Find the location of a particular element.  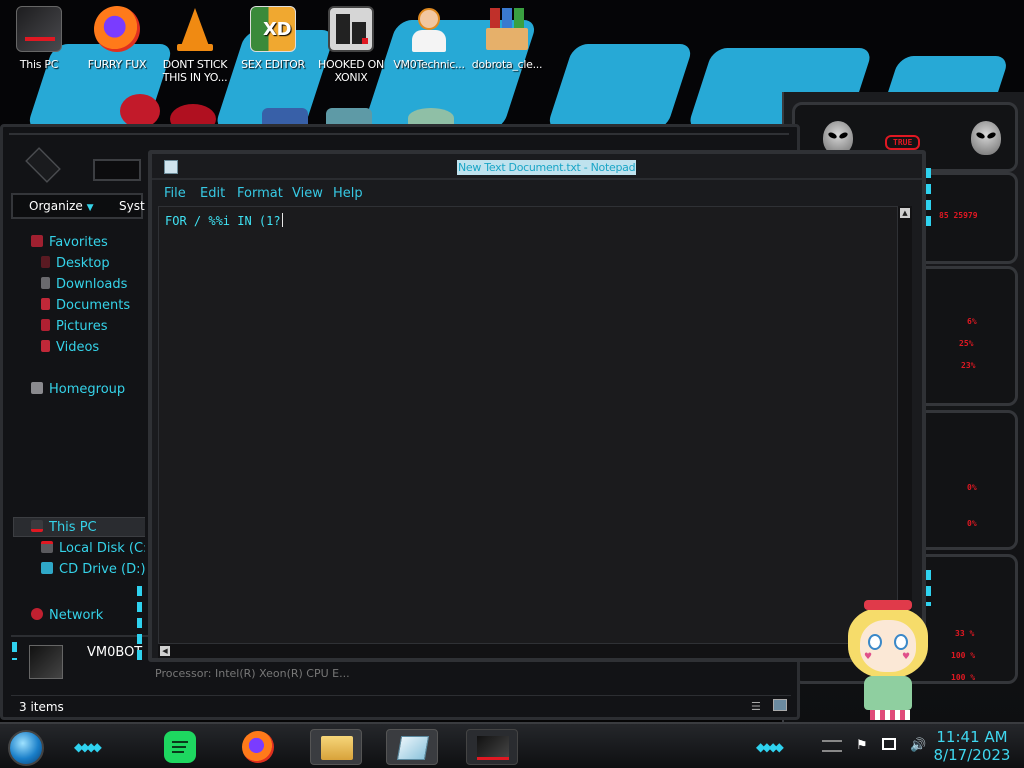

videos-icon is located at coordinates (45, 346).